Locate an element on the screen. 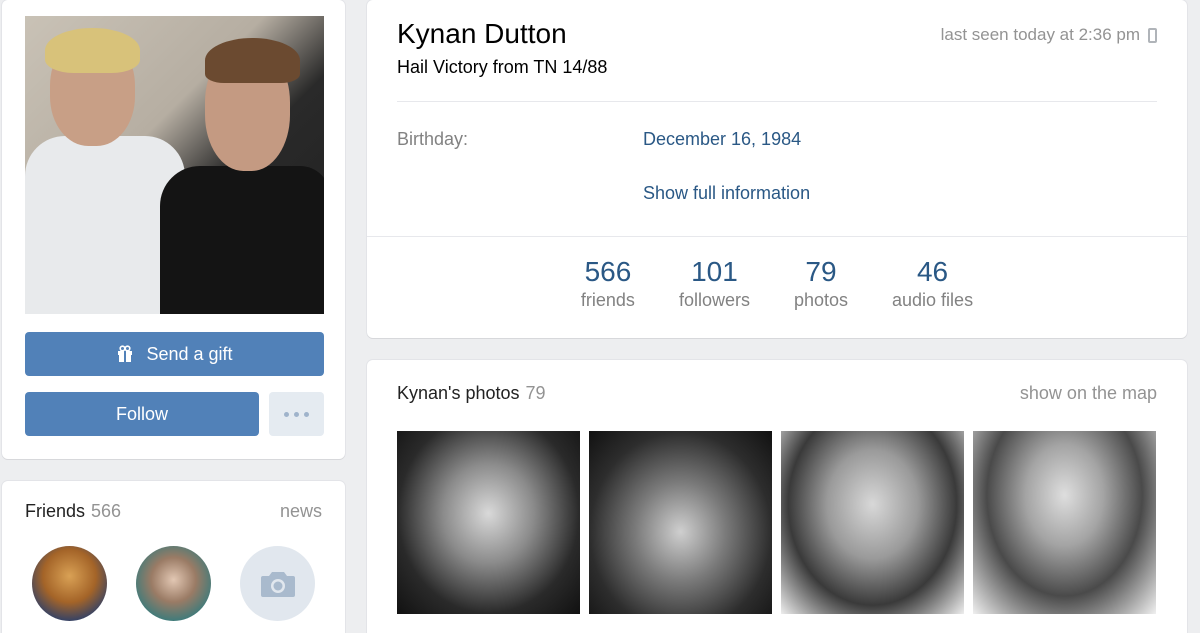 The height and width of the screenshot is (633, 1200). gift-icon is located at coordinates (125, 354).